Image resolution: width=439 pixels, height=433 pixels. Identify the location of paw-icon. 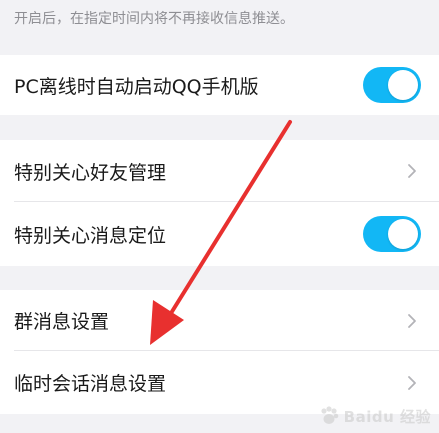
(329, 415).